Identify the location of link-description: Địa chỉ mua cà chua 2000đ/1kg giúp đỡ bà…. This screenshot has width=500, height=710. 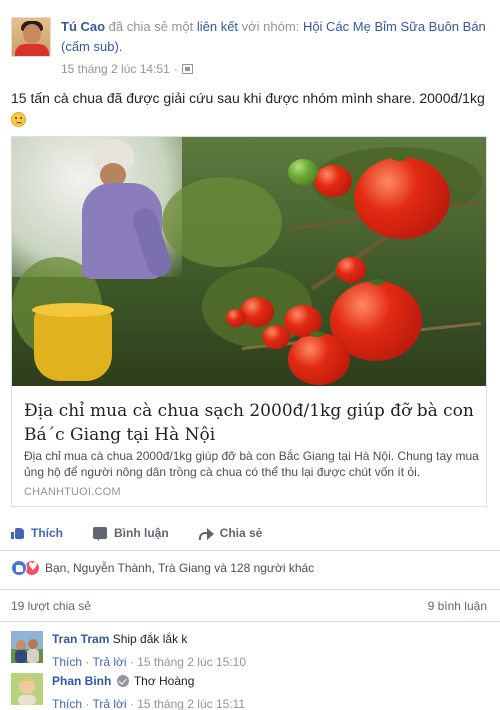
(251, 464).